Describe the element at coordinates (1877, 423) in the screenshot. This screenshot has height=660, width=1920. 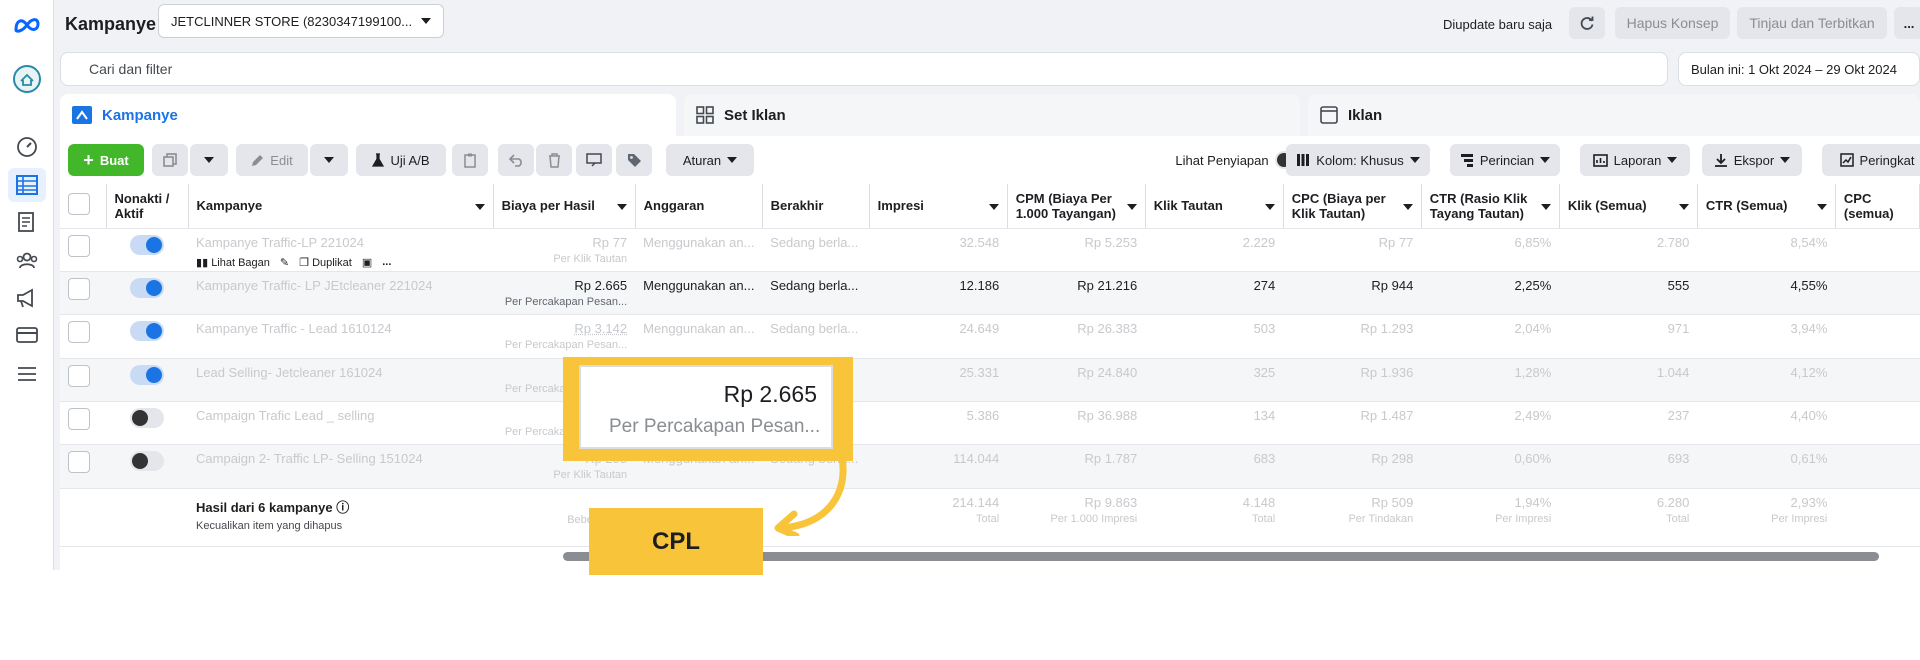
I see `cpc-all-cell` at that location.